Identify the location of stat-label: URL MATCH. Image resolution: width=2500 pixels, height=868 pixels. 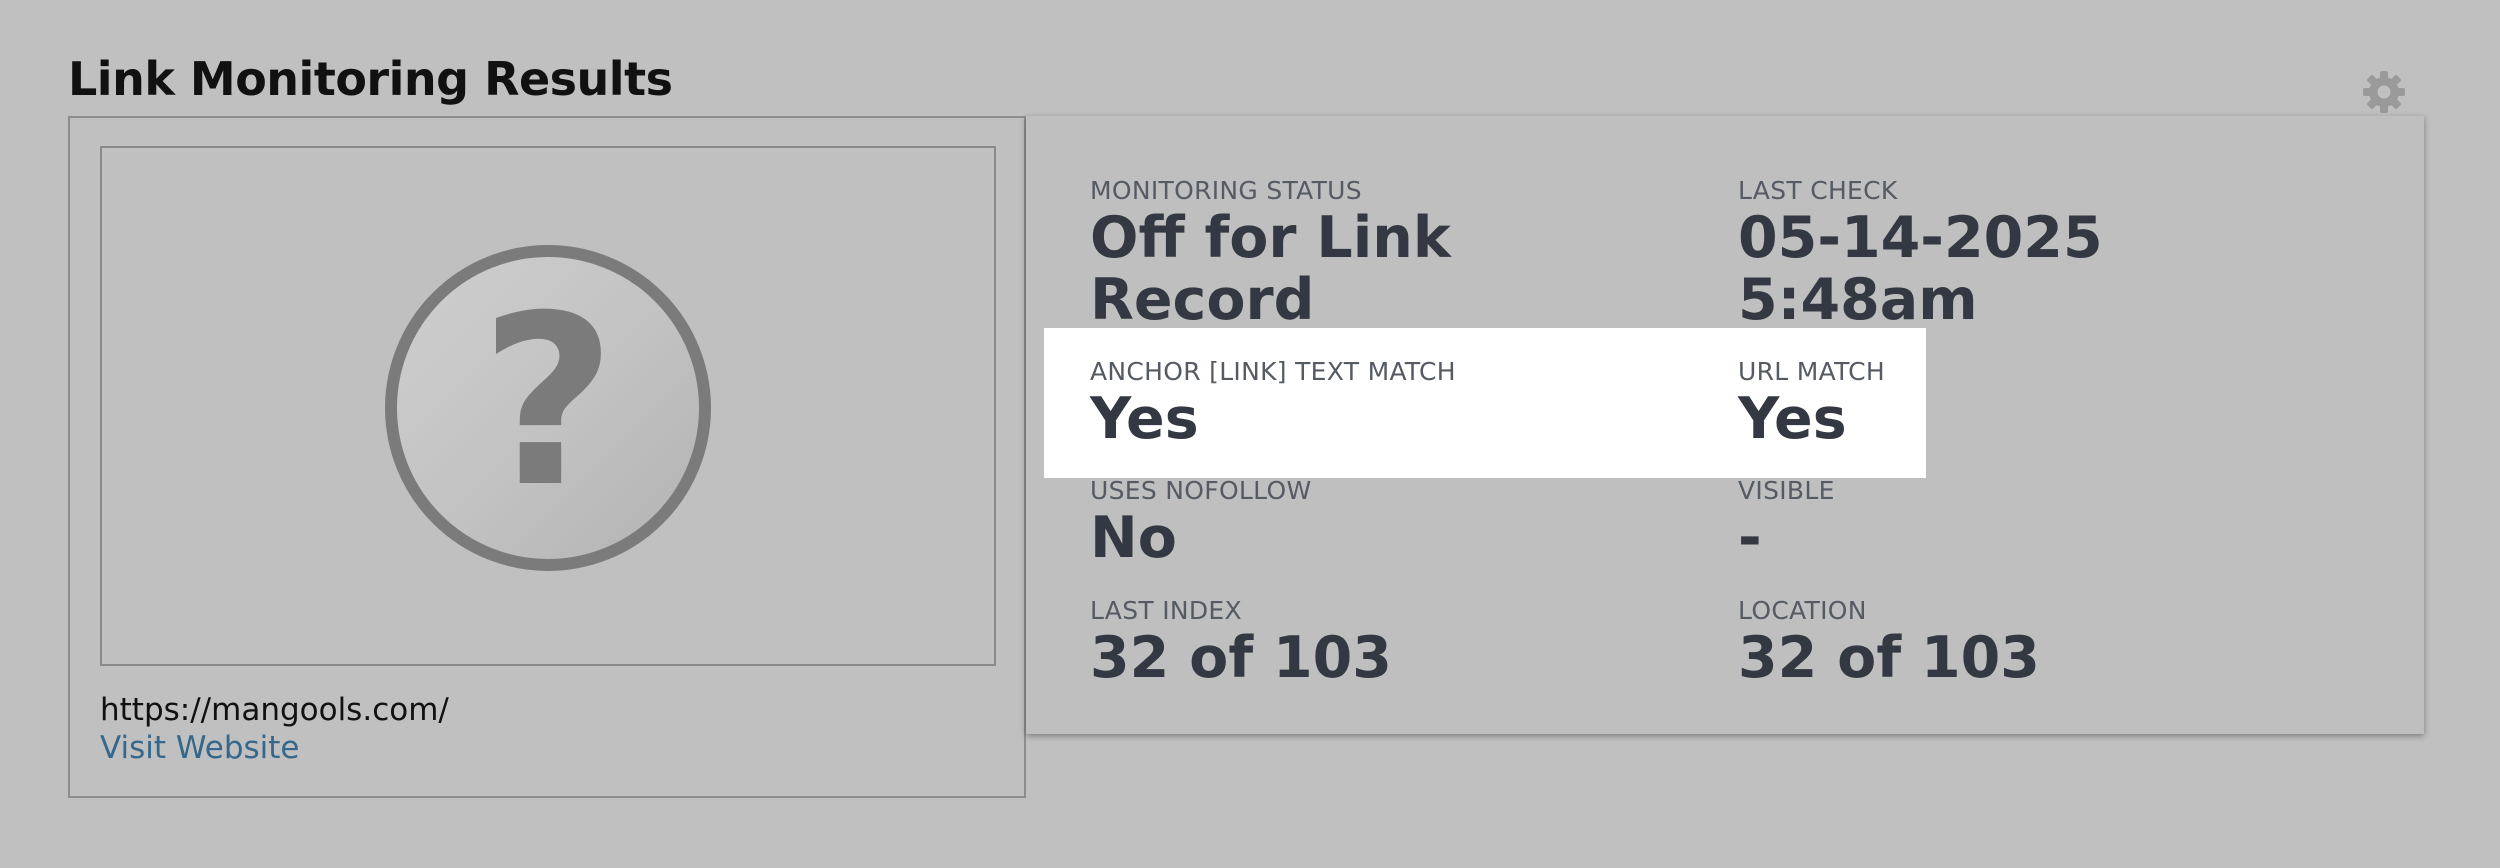
(1812, 371).